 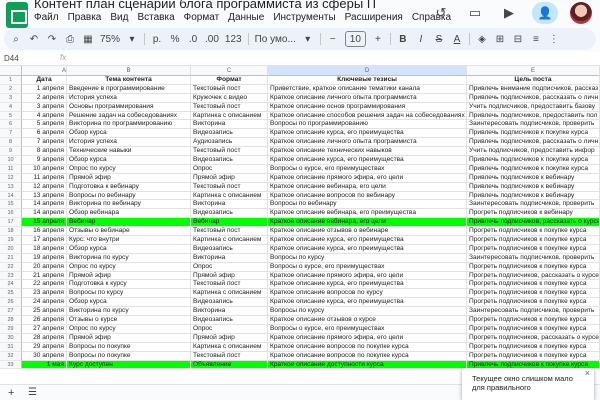 What do you see at coordinates (367, 320) in the screenshot?
I see `theses-cell: Краткое описание отзывов о курсе` at bounding box center [367, 320].